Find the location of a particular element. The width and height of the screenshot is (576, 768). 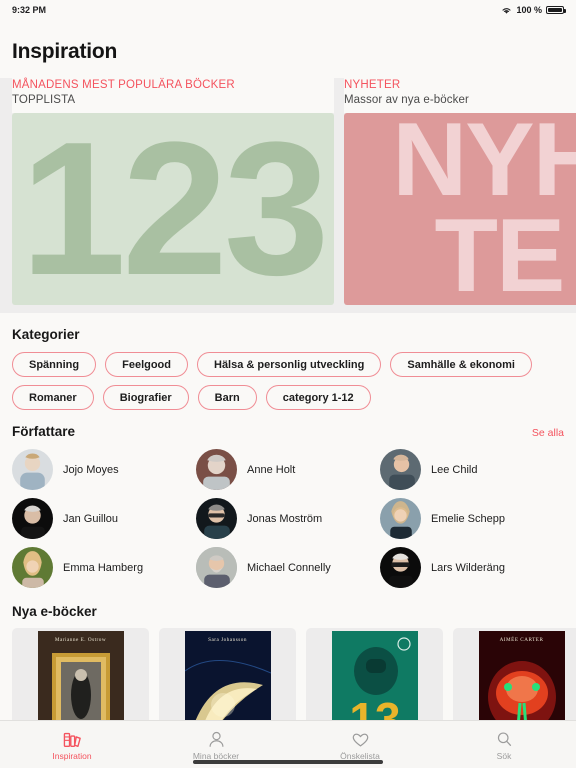

book-tile: Marianne E. Ostrow is located at coordinates (80, 674).